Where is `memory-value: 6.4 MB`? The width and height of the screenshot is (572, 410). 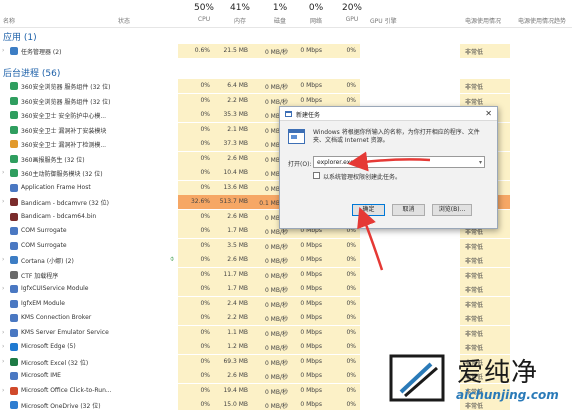 memory-value: 6.4 MB is located at coordinates (237, 85).